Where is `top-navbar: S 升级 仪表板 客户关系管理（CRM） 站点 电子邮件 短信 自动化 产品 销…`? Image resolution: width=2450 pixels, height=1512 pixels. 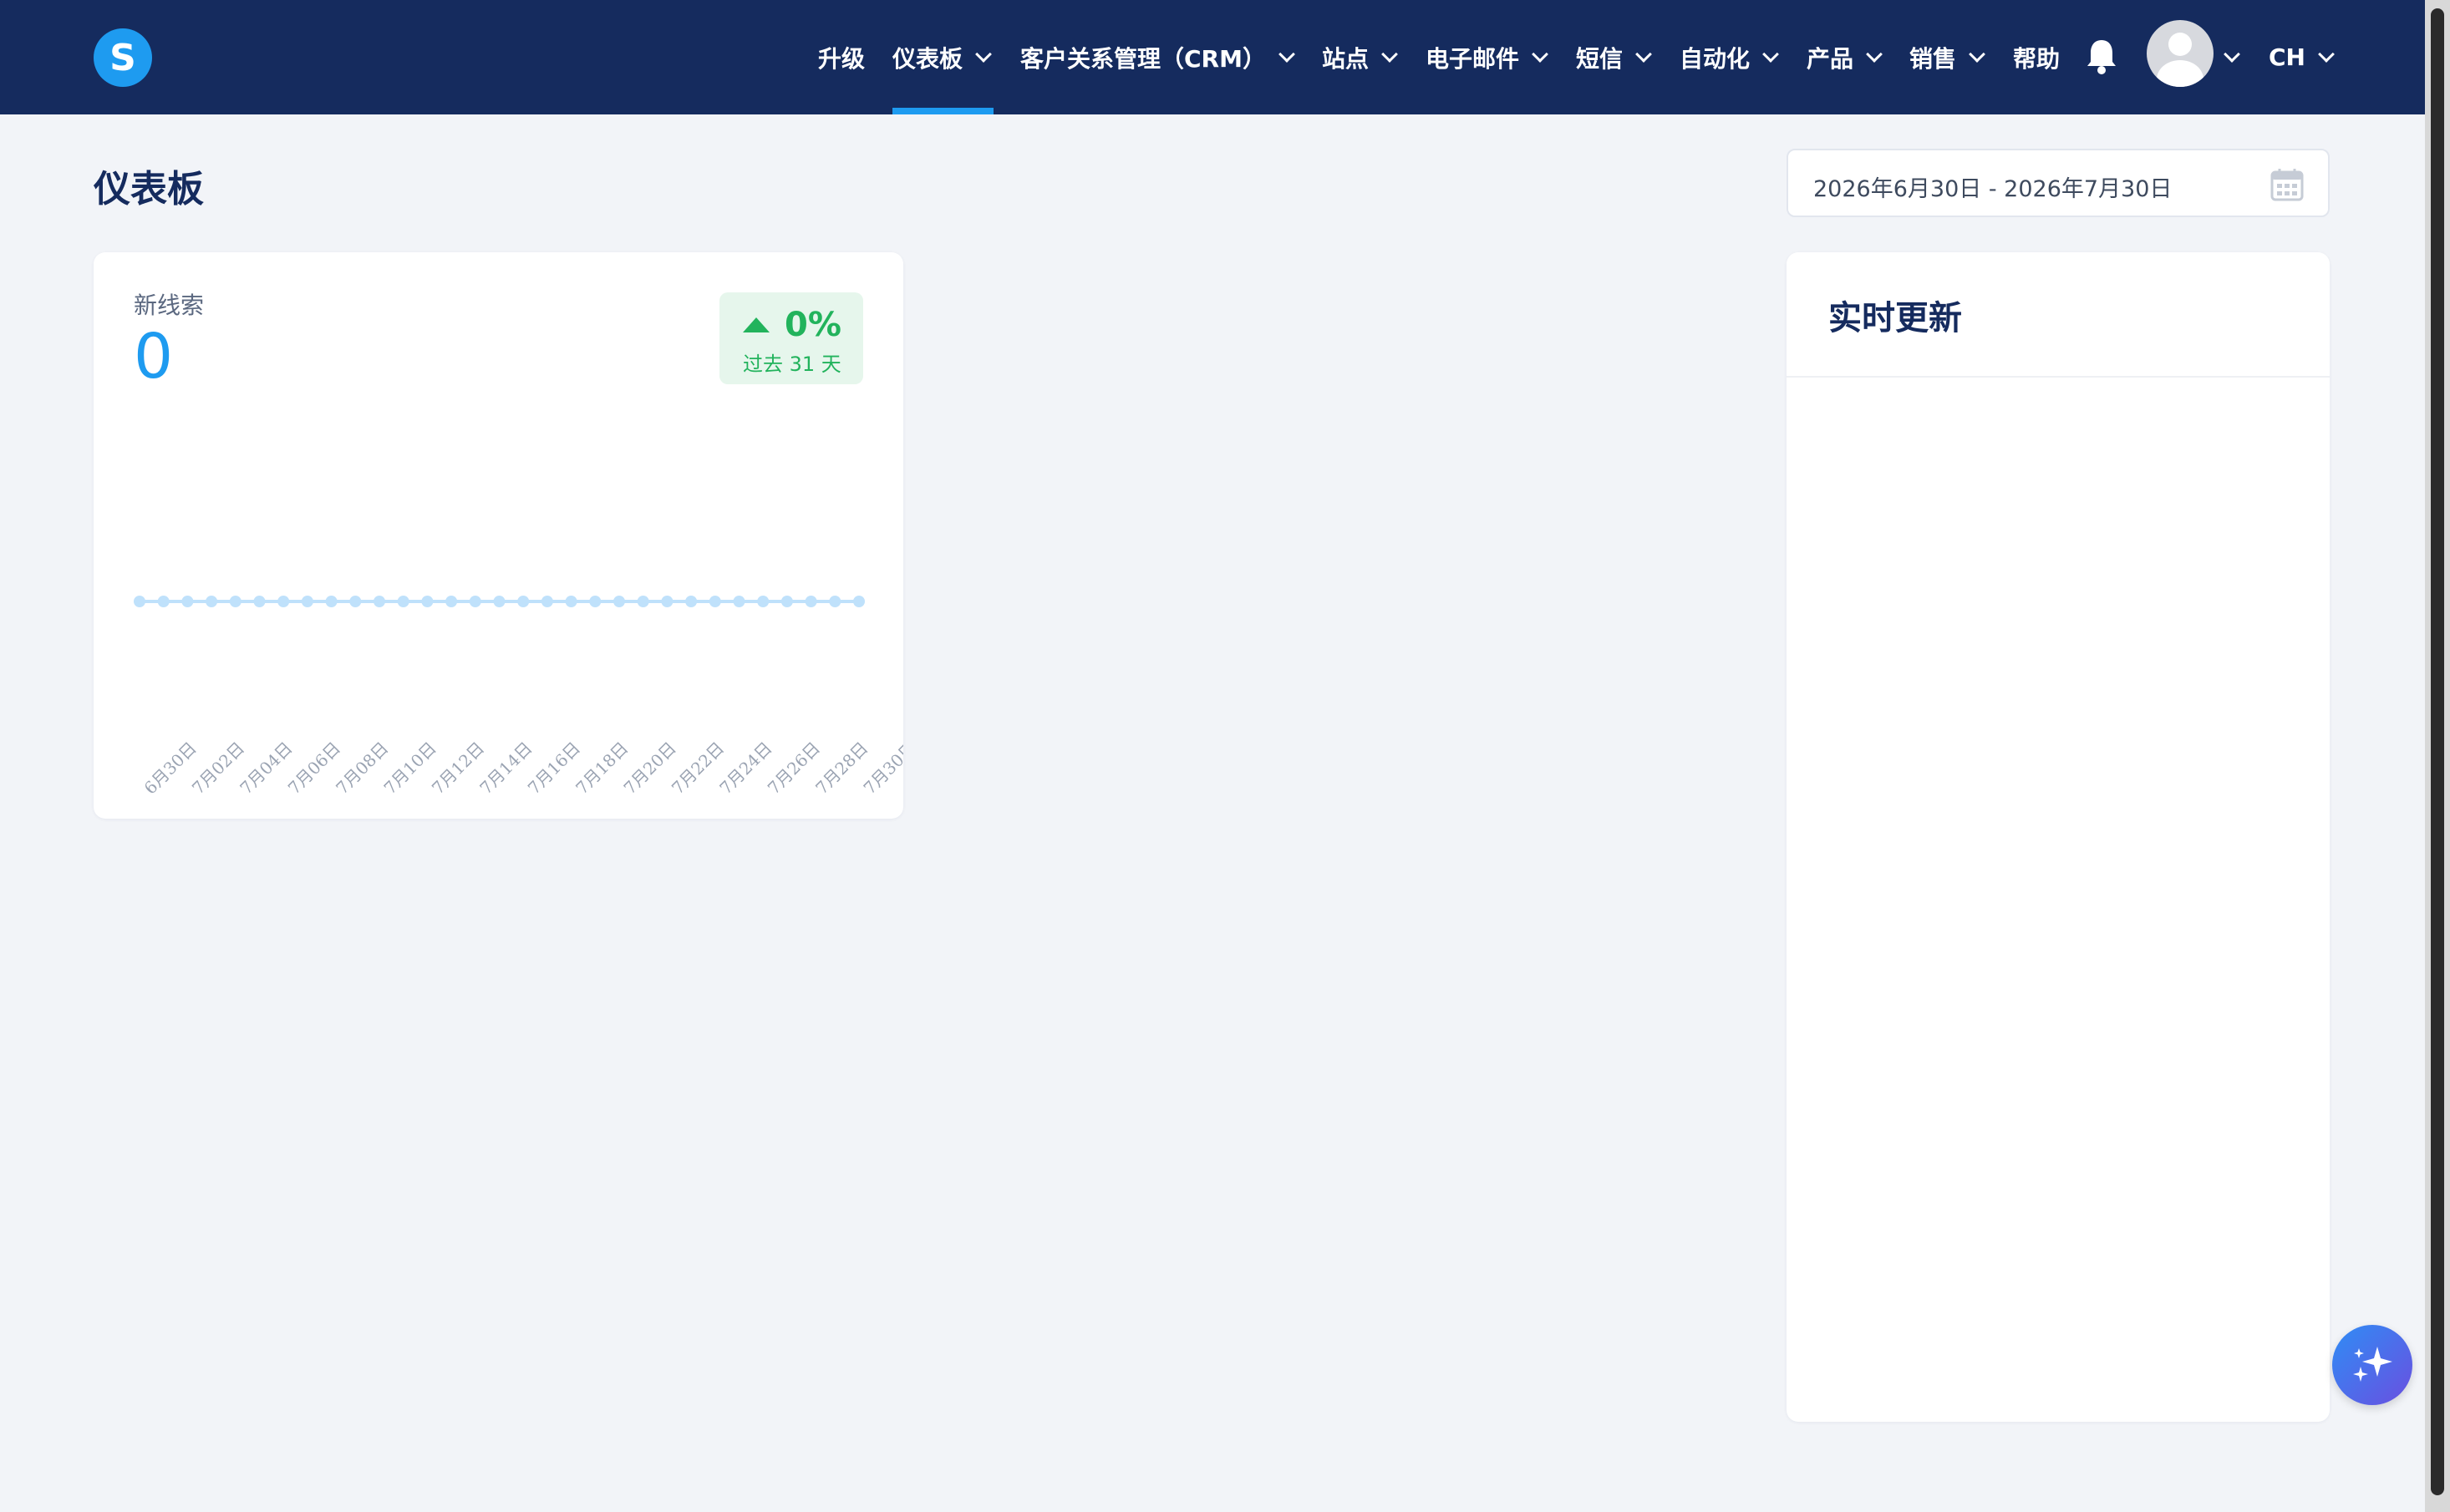 top-navbar: S 升级 仪表板 客户关系管理（CRM） 站点 电子邮件 短信 自动化 产品 销… is located at coordinates (1212, 57).